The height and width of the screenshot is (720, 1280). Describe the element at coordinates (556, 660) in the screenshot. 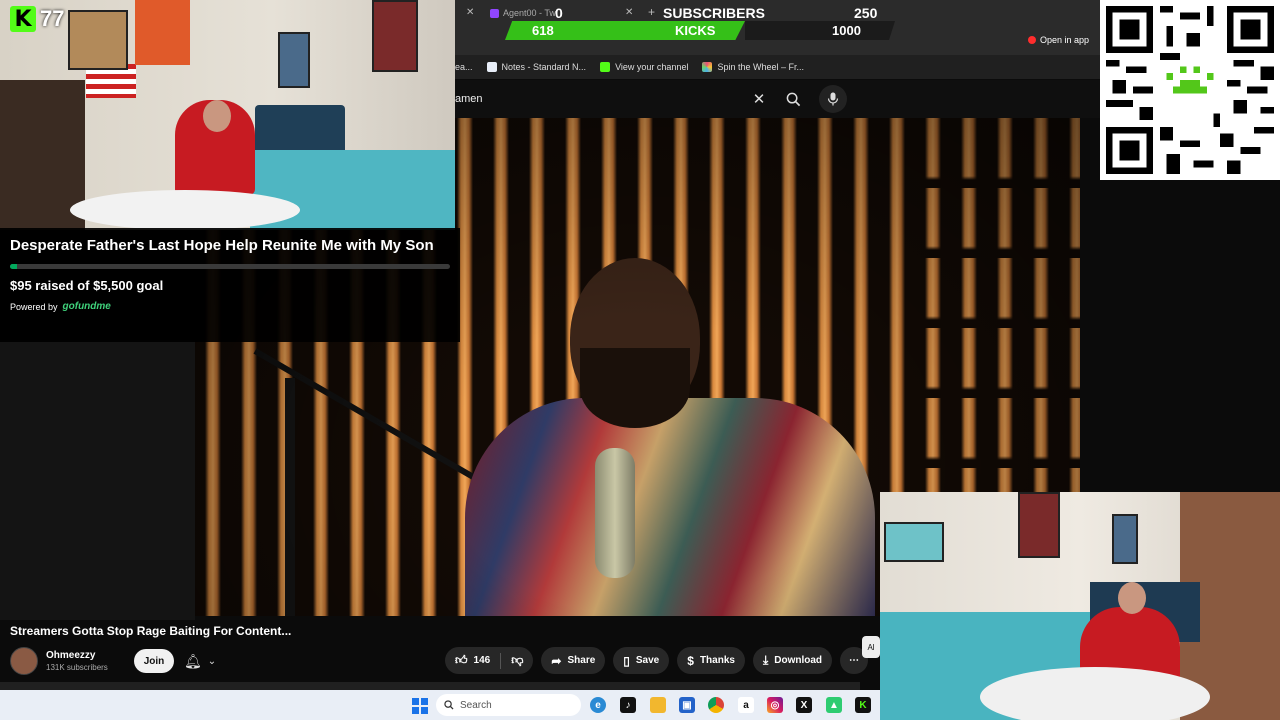

I see `share-icon: ➦` at that location.